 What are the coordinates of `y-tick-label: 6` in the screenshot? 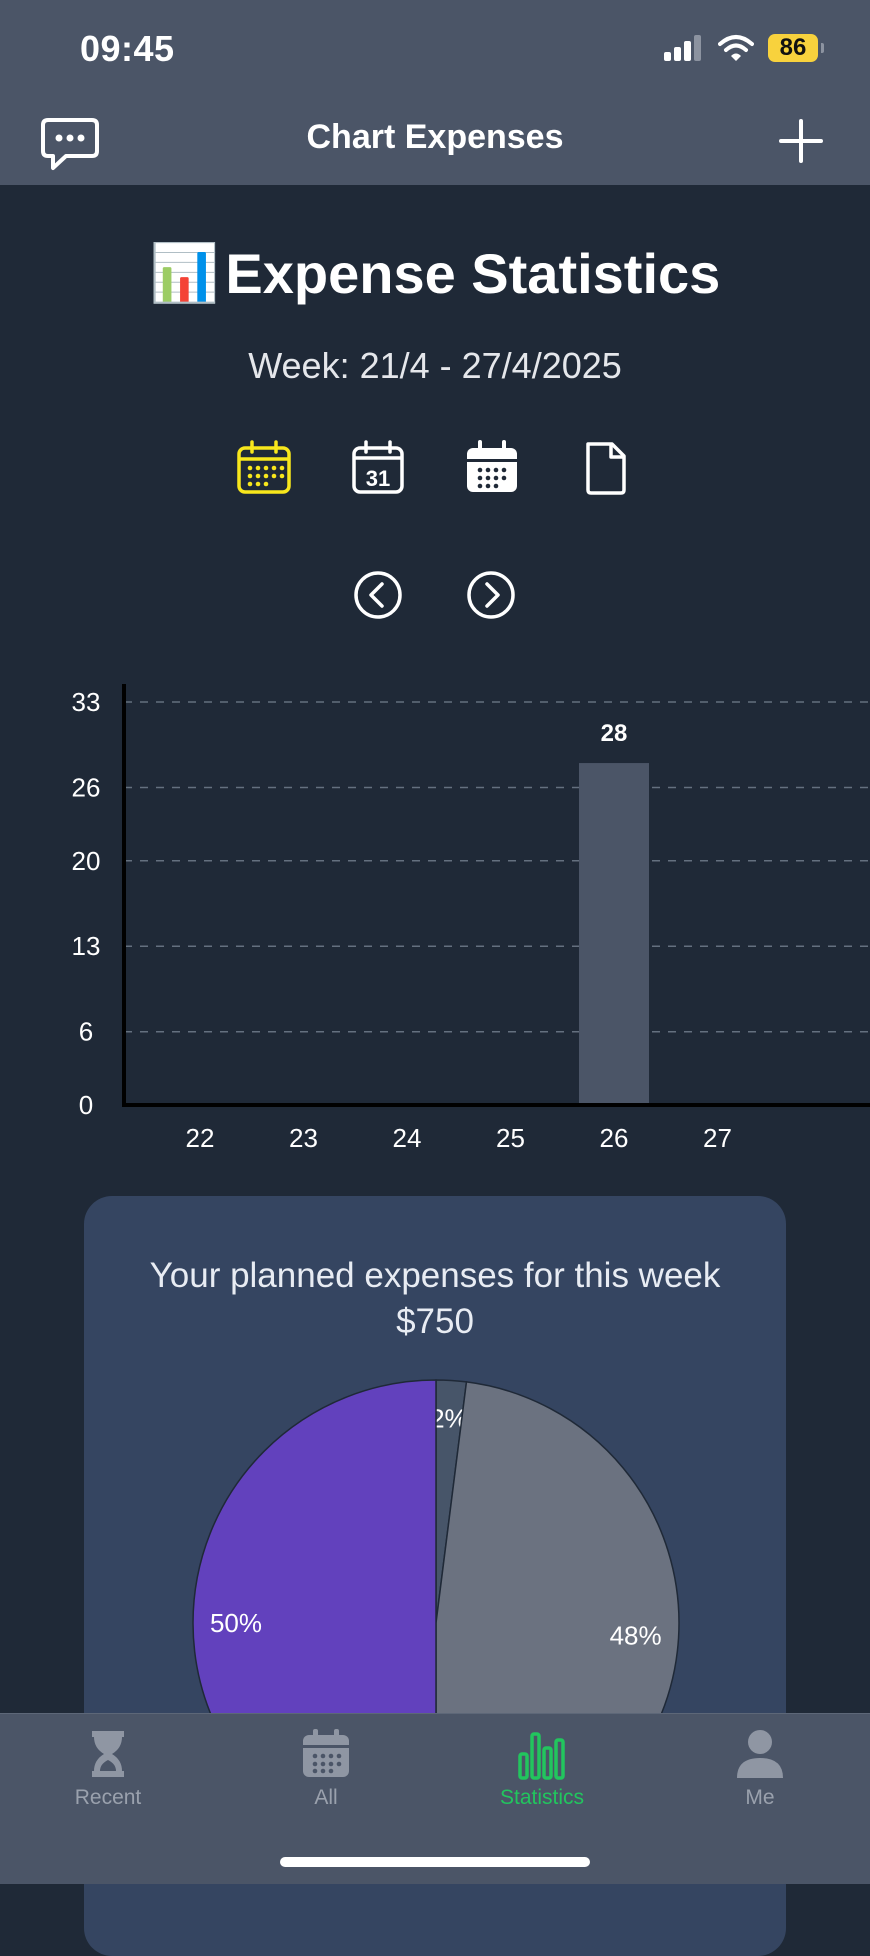 It's located at (86, 1032).